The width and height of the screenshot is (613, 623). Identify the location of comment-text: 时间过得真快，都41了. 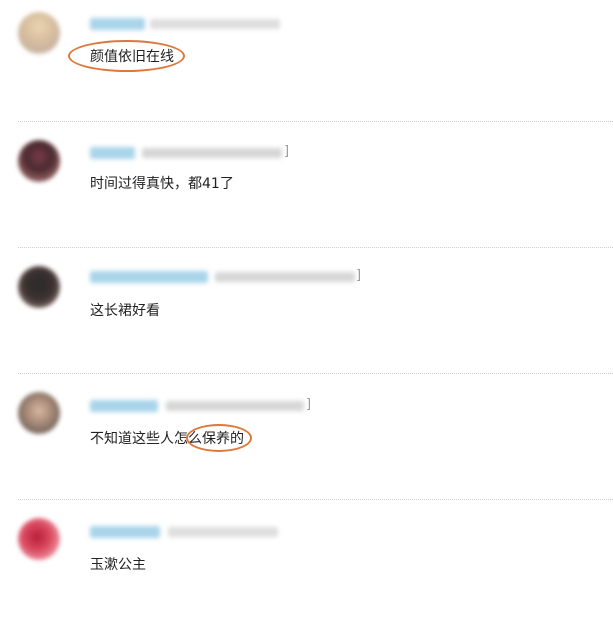
(162, 184).